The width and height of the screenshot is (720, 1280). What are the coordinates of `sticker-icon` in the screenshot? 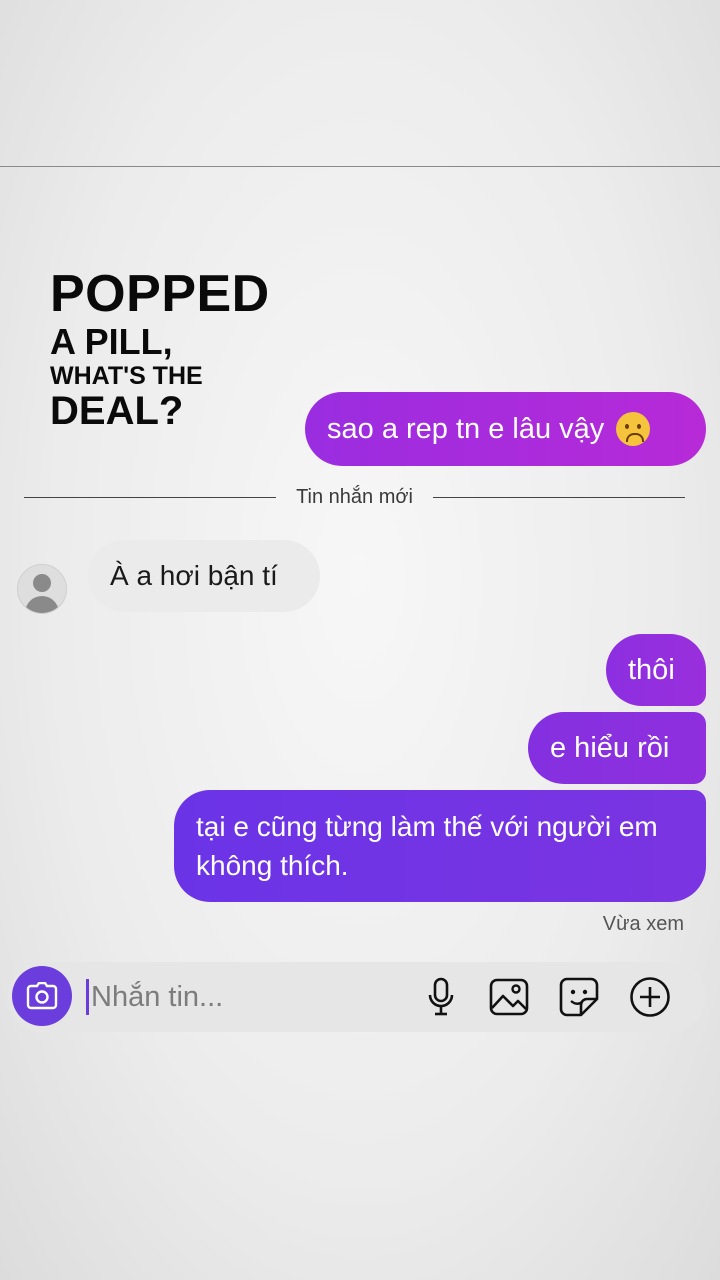 It's located at (579, 997).